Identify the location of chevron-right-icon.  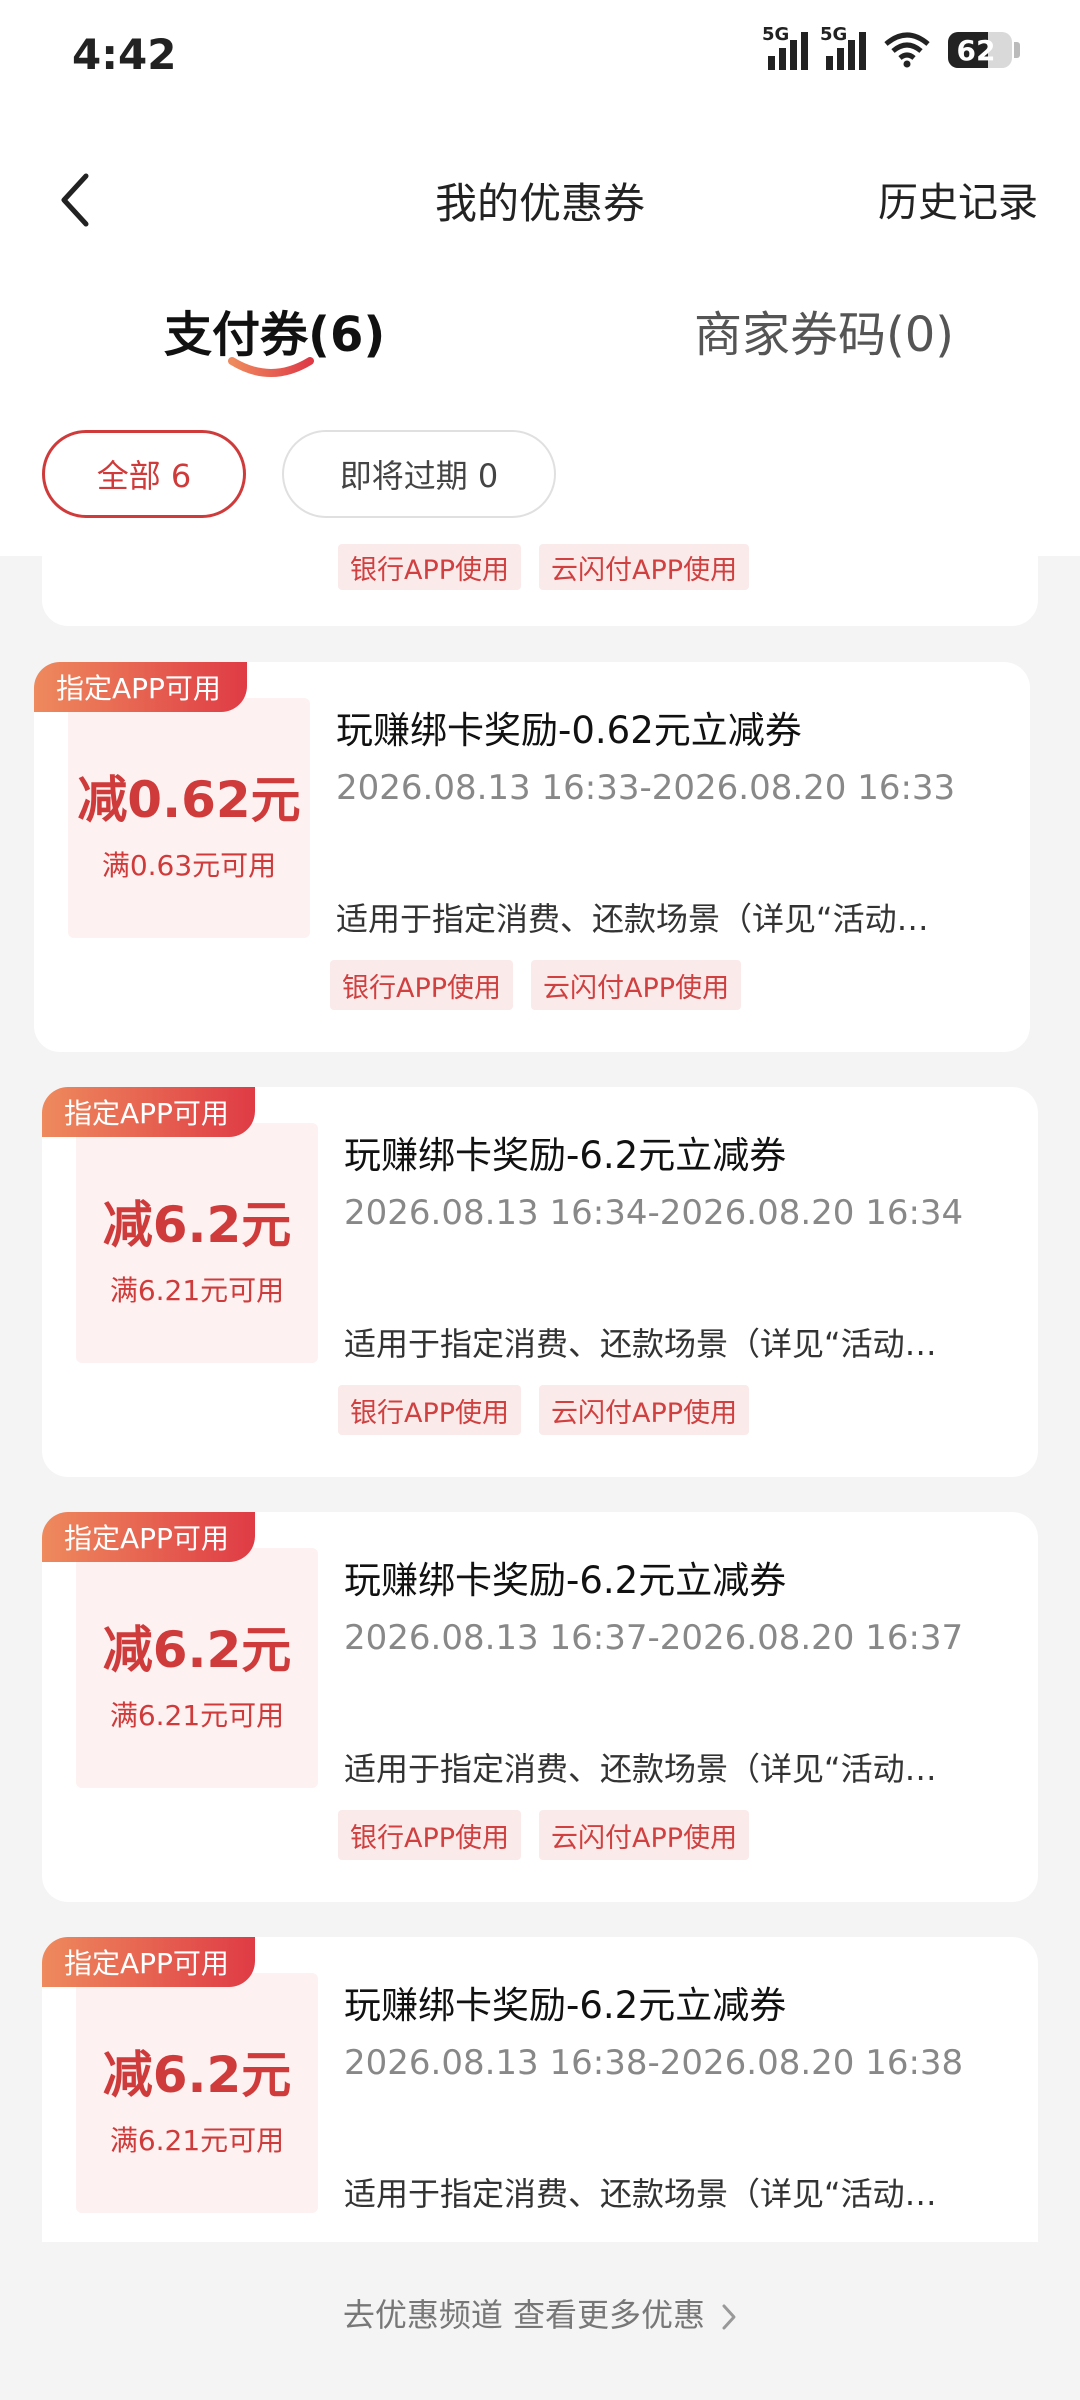
(729, 2317).